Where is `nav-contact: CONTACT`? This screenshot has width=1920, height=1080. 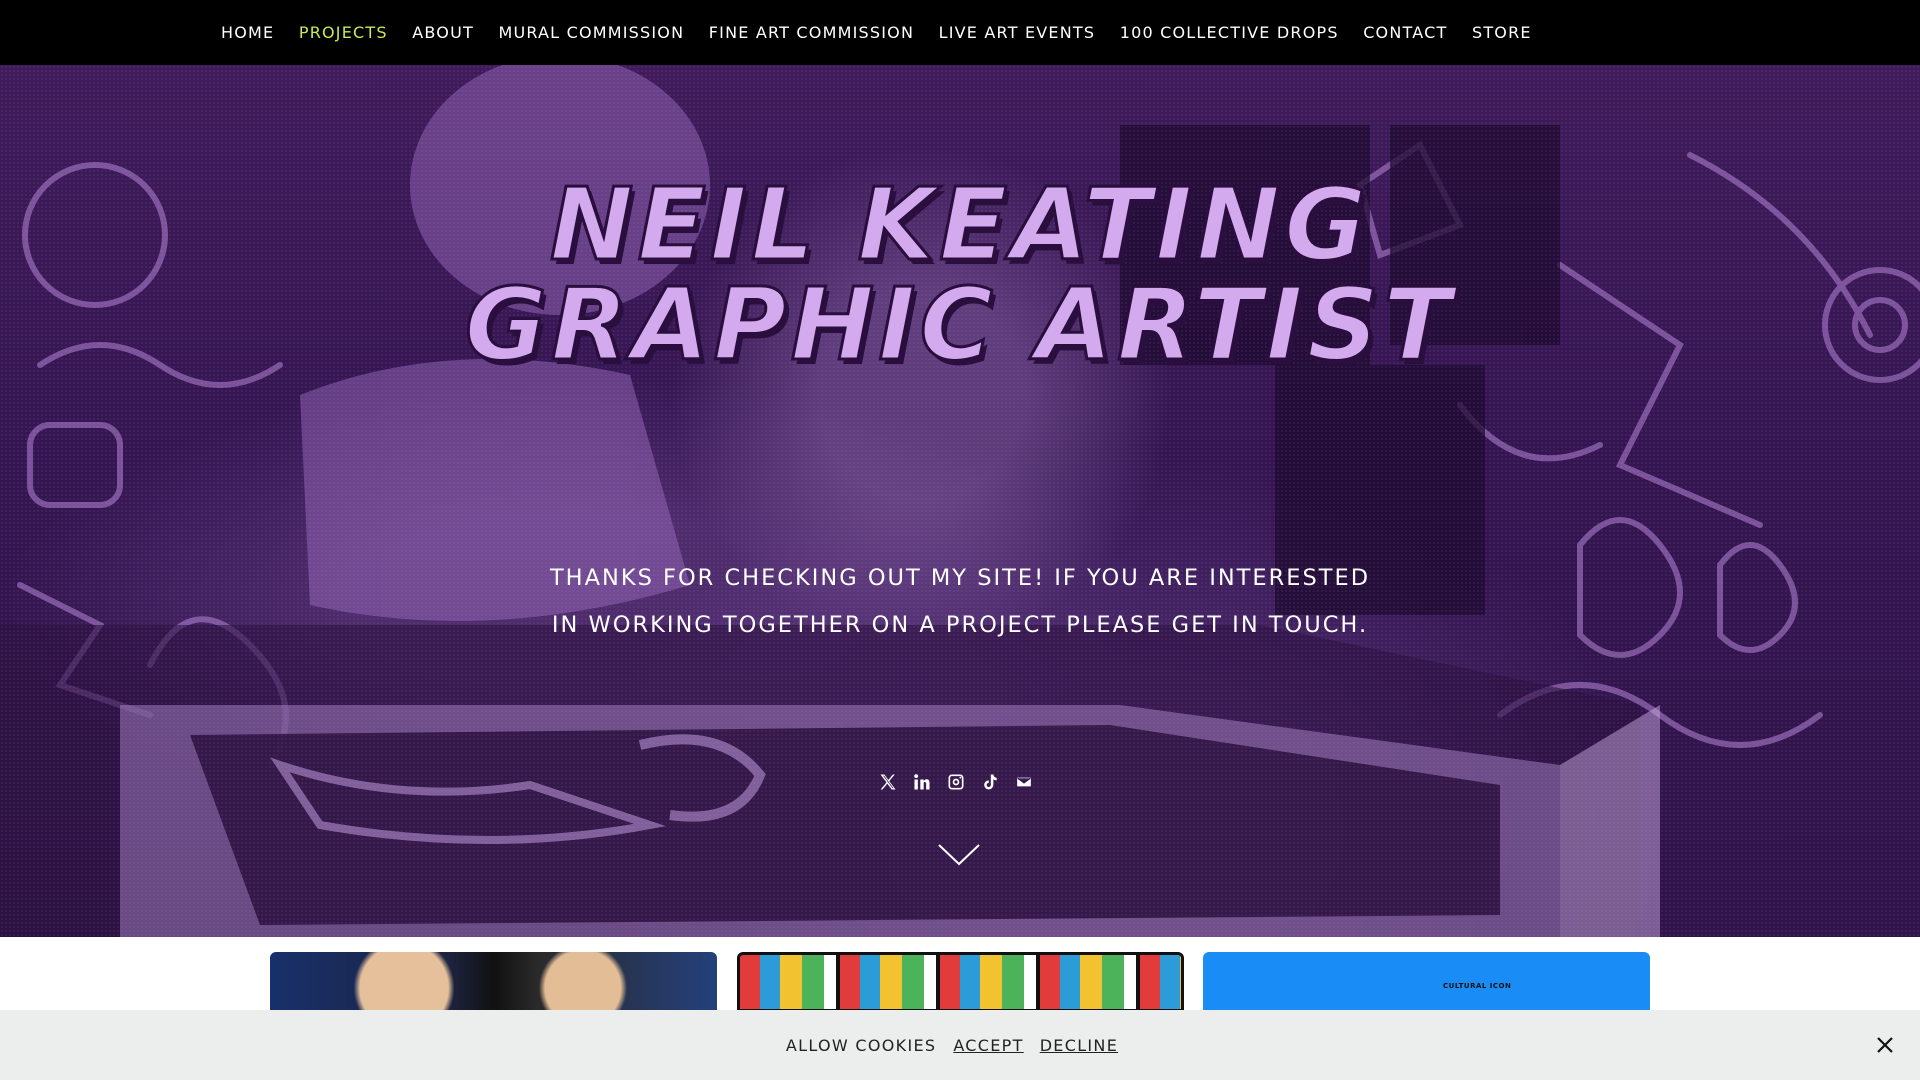 nav-contact: CONTACT is located at coordinates (1405, 32).